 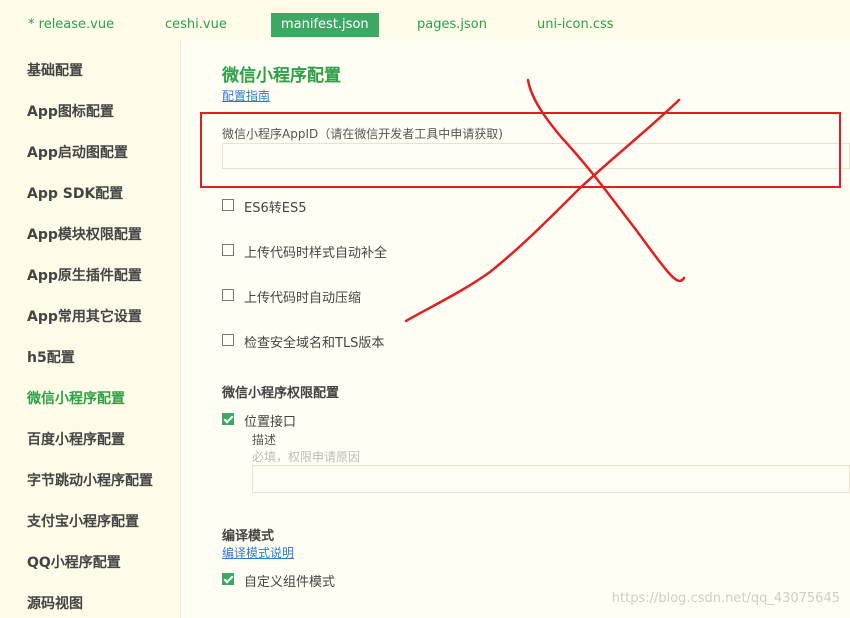 What do you see at coordinates (84, 234) in the screenshot?
I see `sidebar-item-app-modules: App模块权限配置` at bounding box center [84, 234].